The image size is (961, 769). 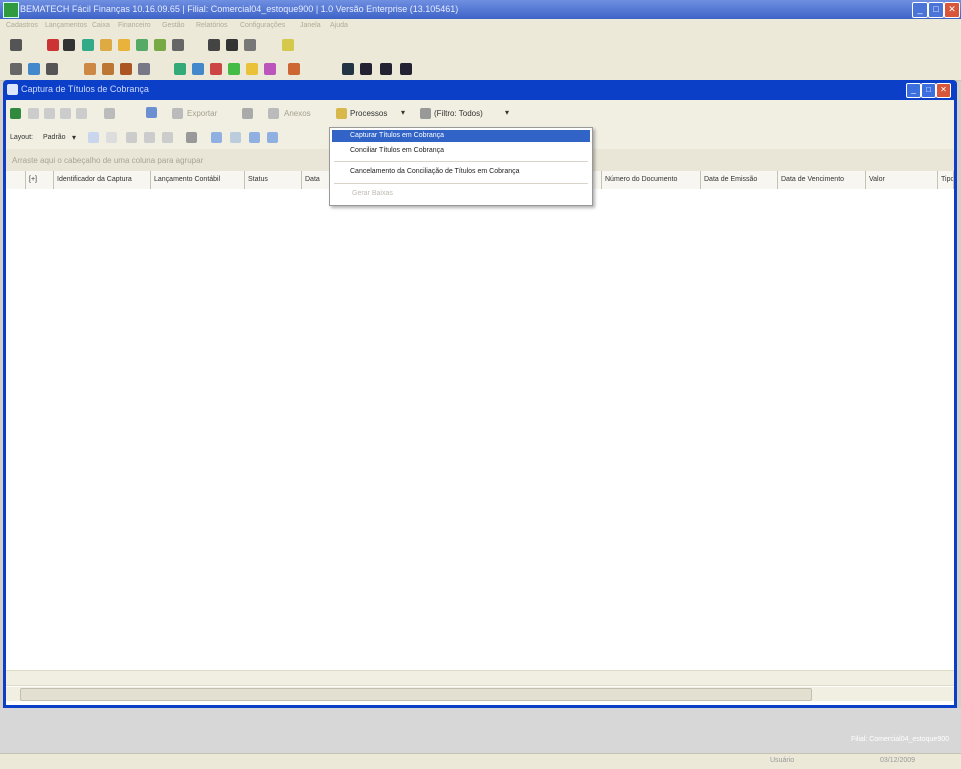 I want to click on window-title: Captura de Títulos de Cobrança, so click(x=85, y=89).